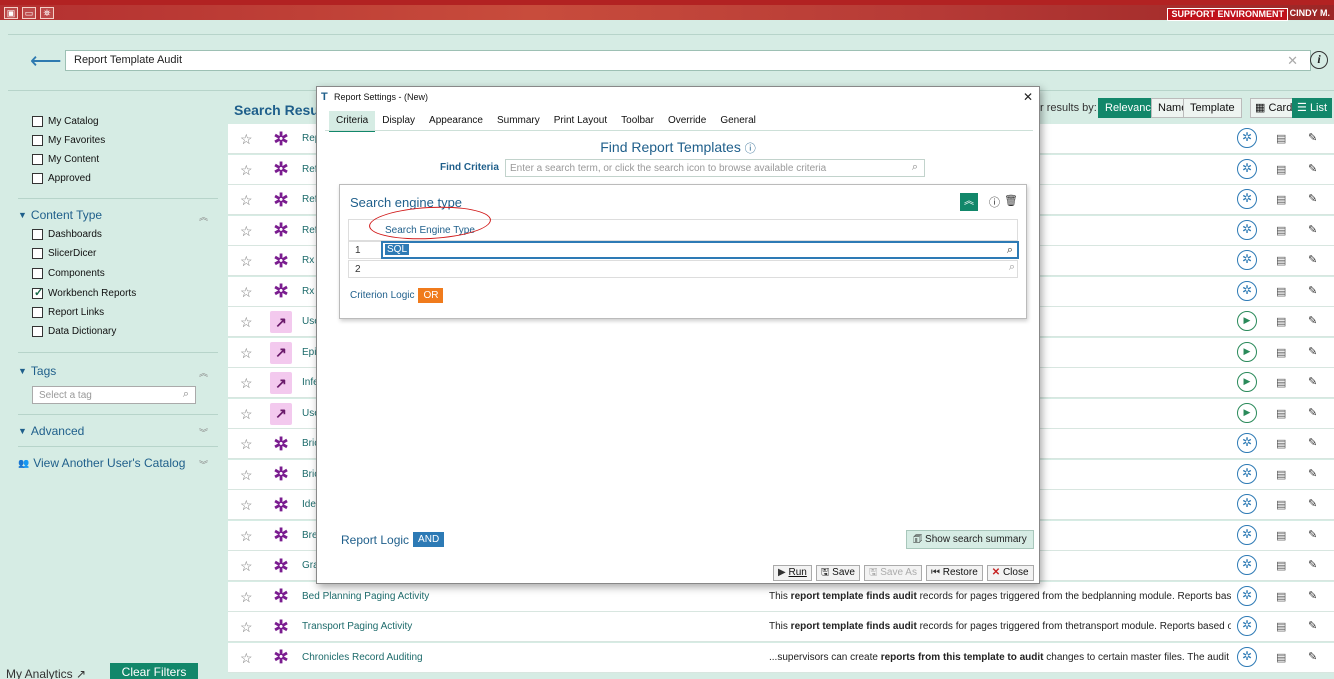 This screenshot has height=679, width=1334. What do you see at coordinates (1319, 60) in the screenshot?
I see `info-icon: i` at bounding box center [1319, 60].